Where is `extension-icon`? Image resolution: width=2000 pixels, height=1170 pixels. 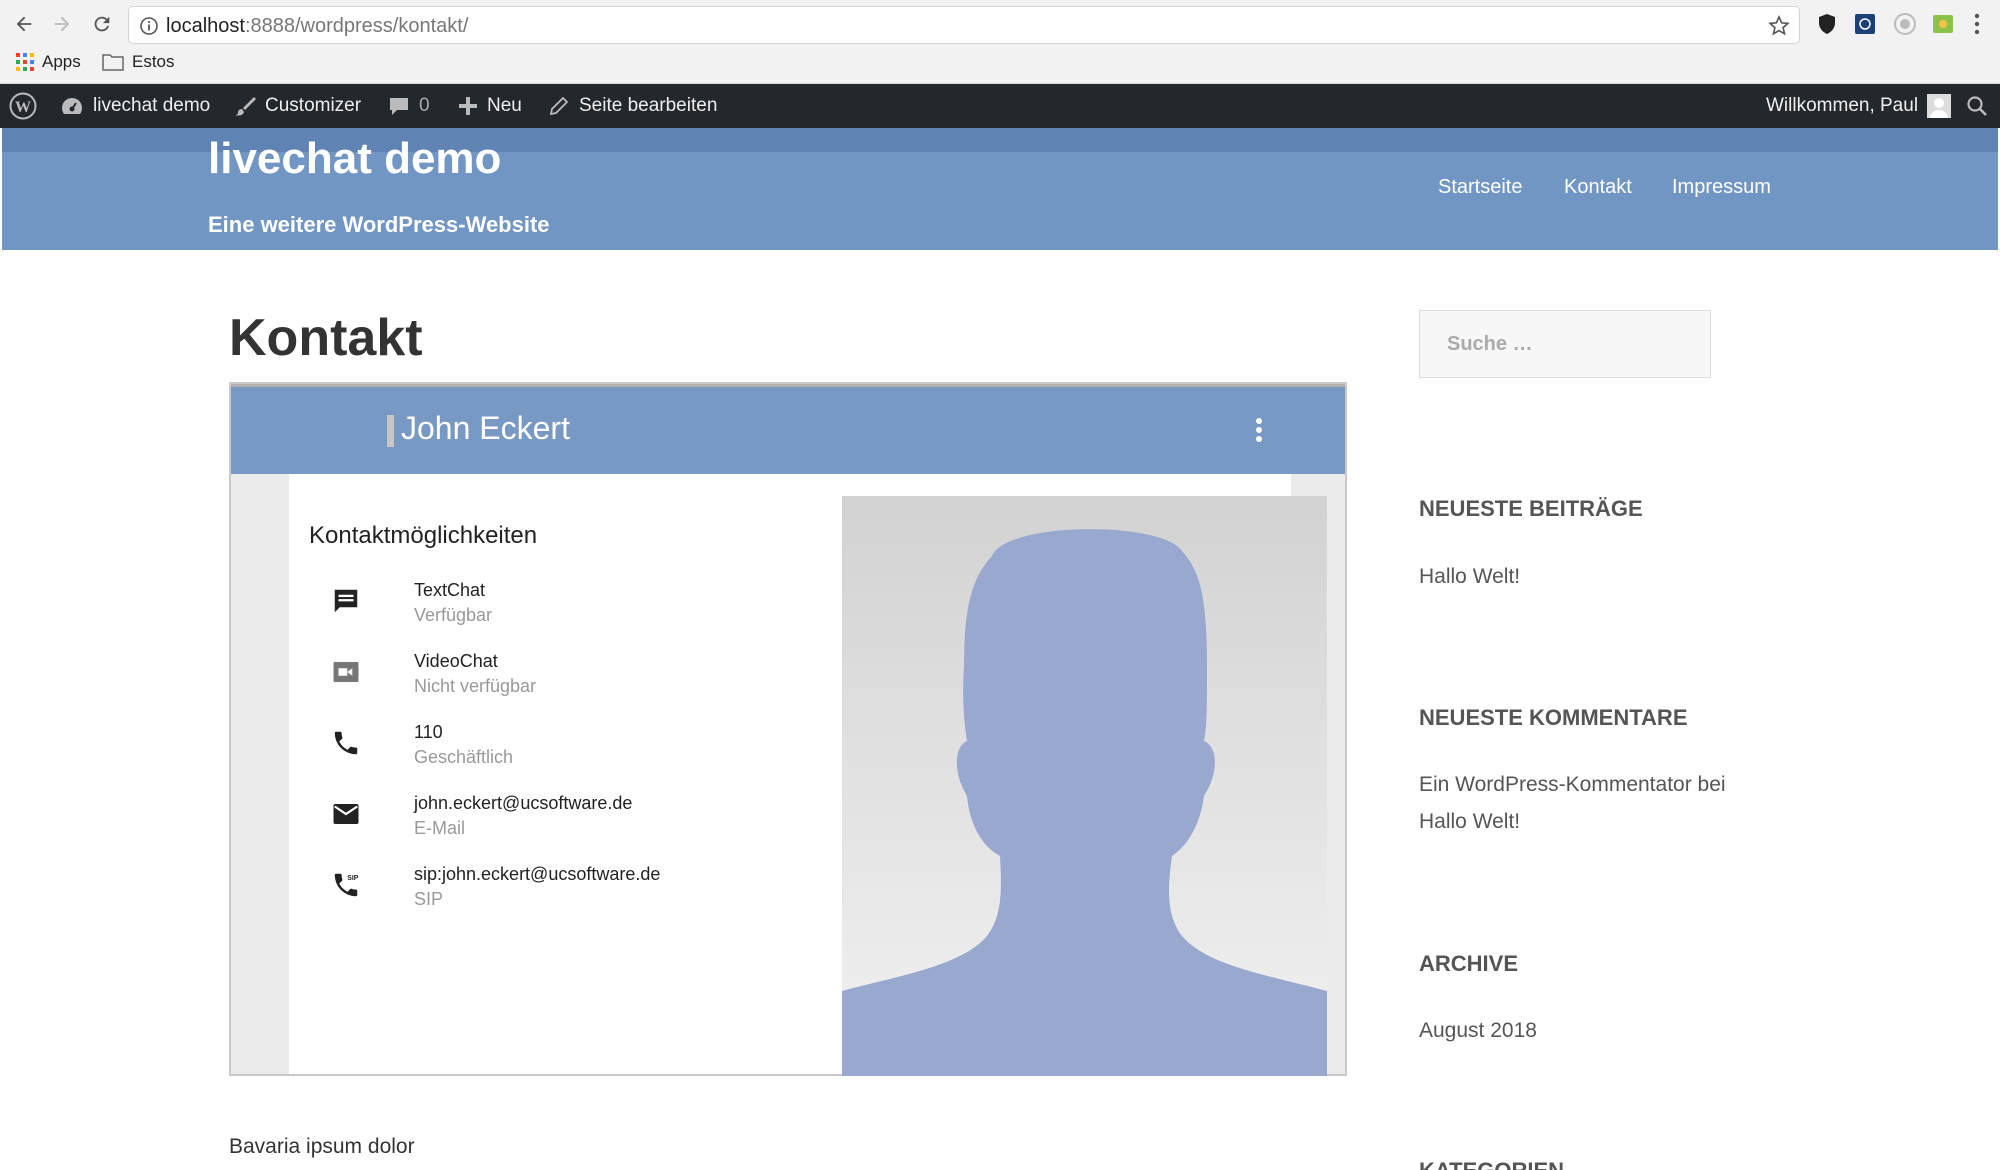 extension-icon is located at coordinates (1865, 24).